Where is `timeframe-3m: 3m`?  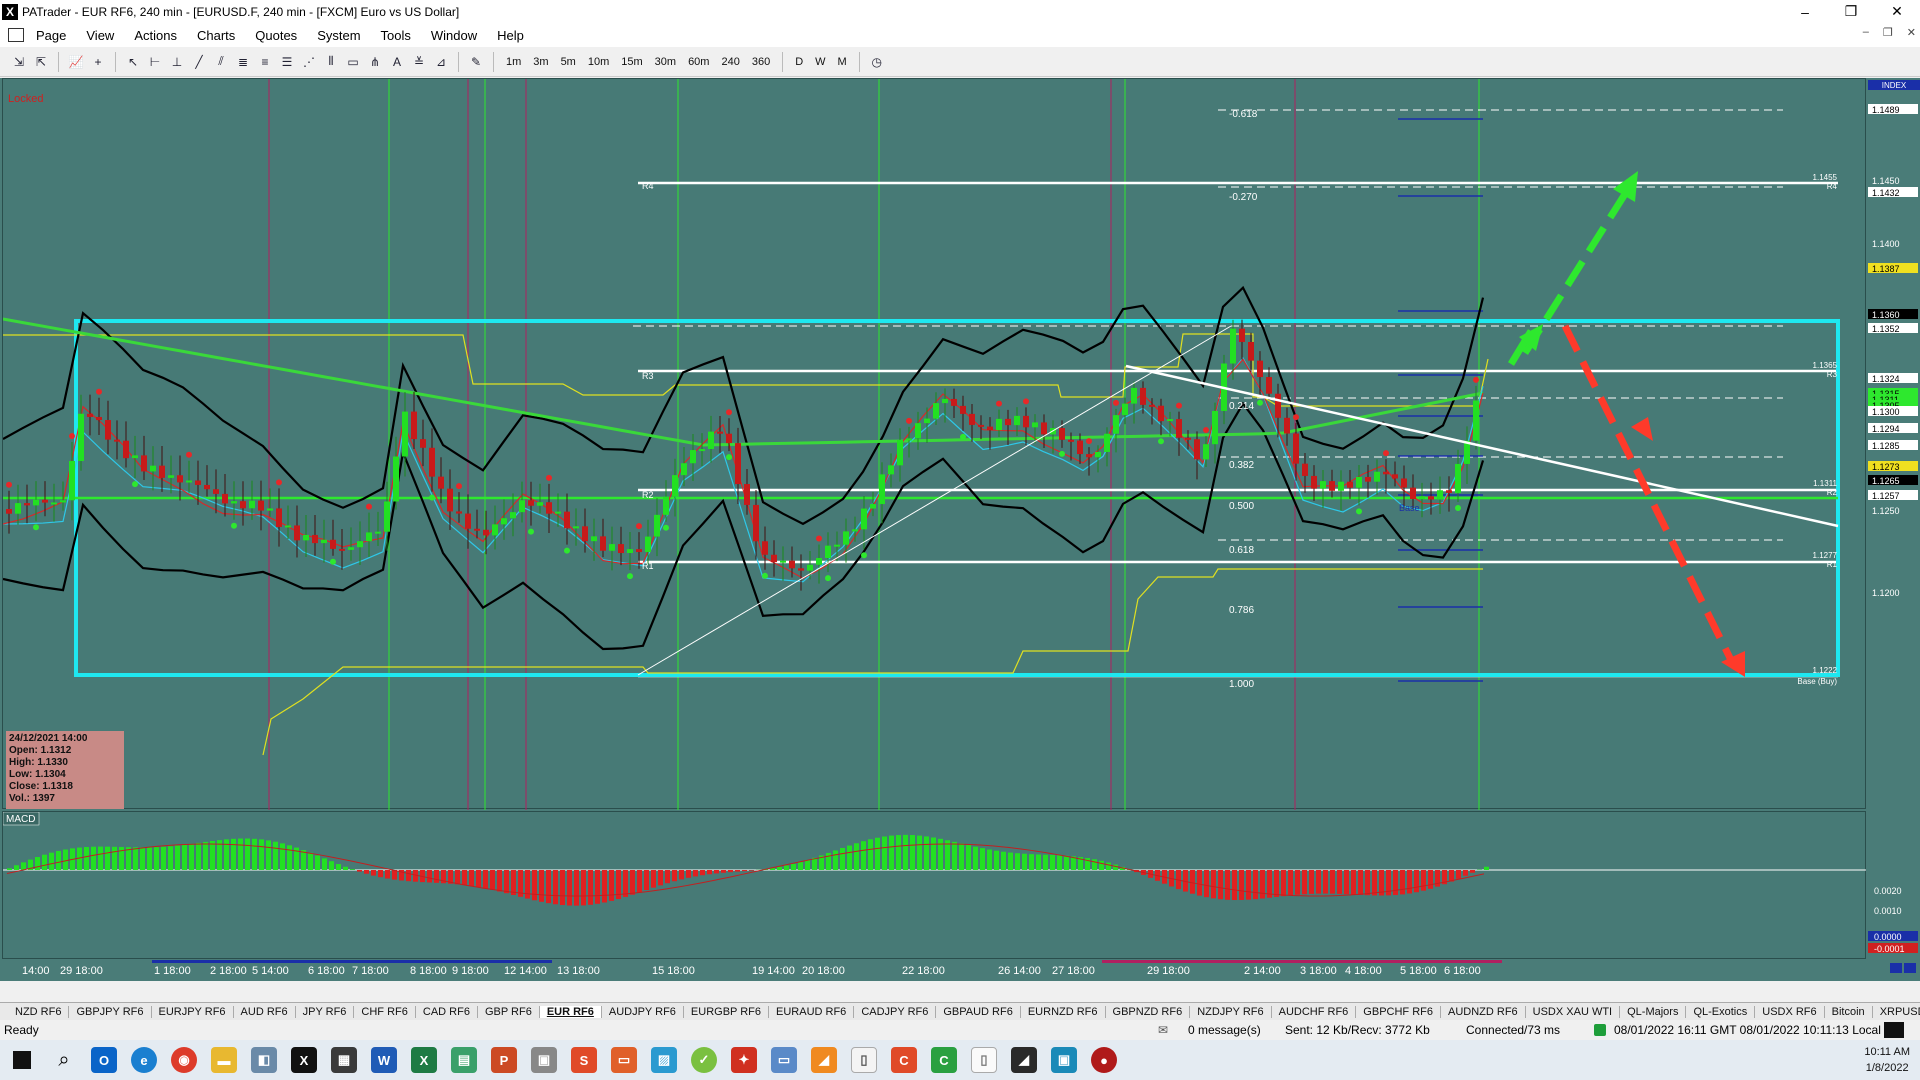
timeframe-3m: 3m is located at coordinates (540, 62).